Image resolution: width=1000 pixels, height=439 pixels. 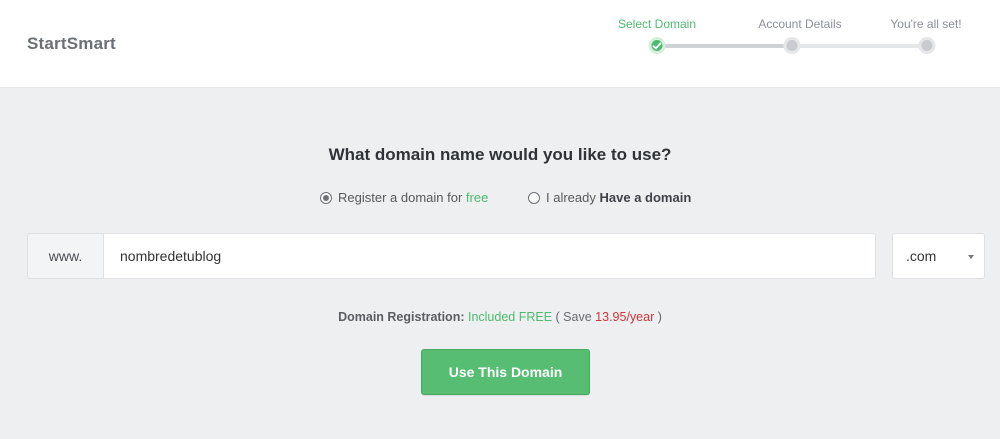 What do you see at coordinates (400, 197) in the screenshot?
I see `register-domain-text: Register a domain for` at bounding box center [400, 197].